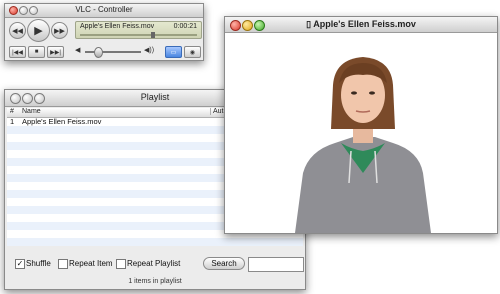  Describe the element at coordinates (364, 24) in the screenshot. I see `video-title-text: Apple's Ellen Feiss.mov` at that location.